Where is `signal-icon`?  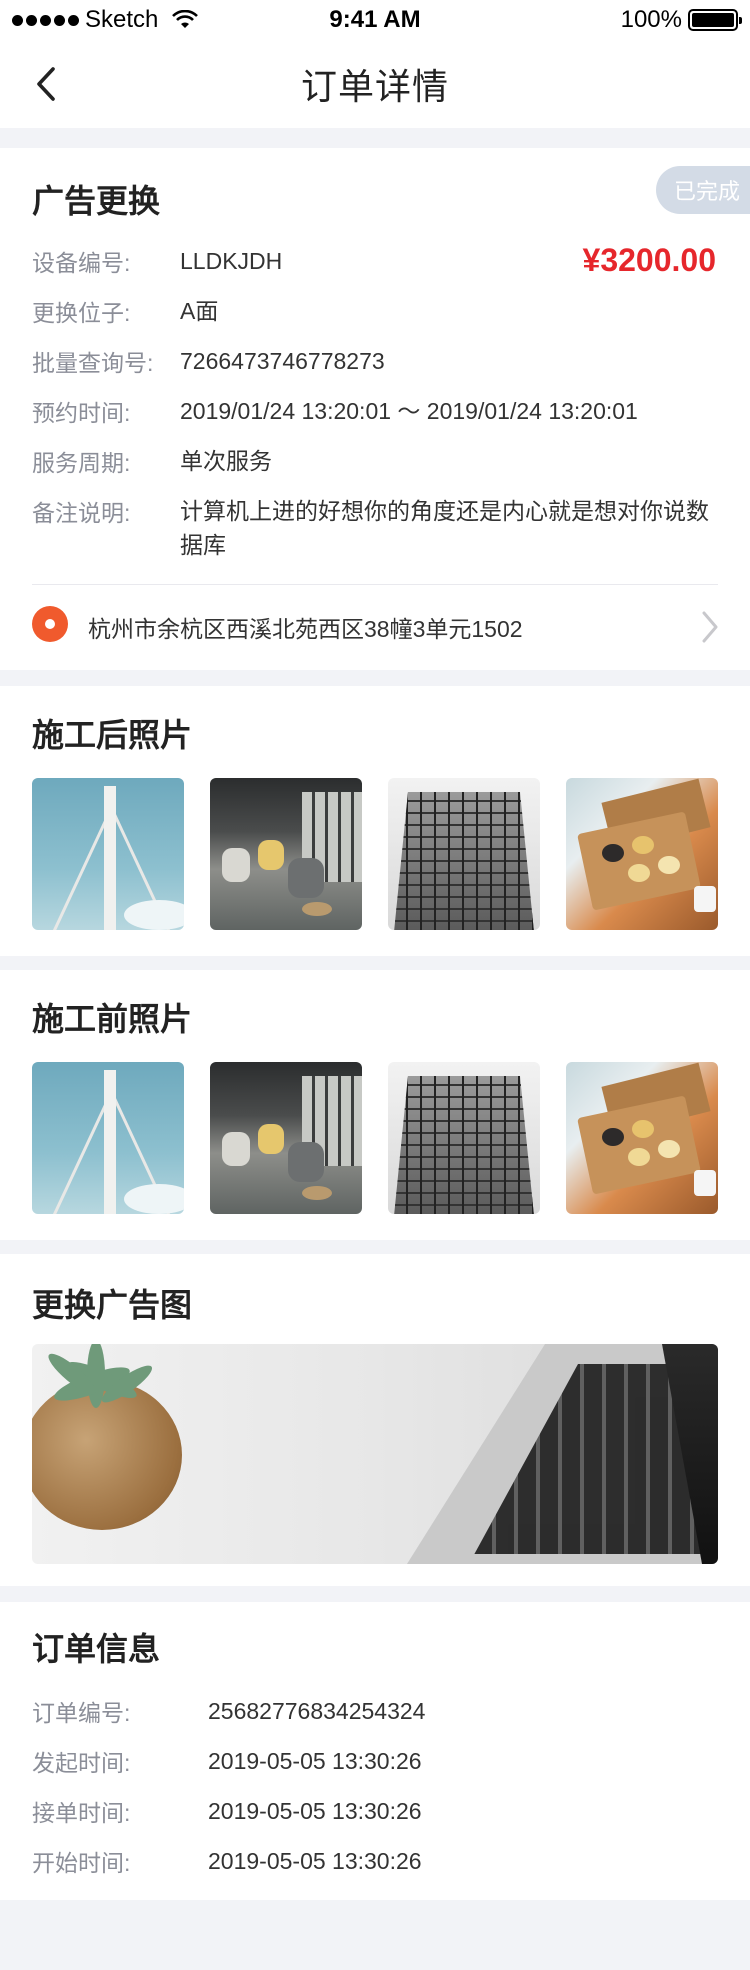
signal-icon is located at coordinates (45, 20).